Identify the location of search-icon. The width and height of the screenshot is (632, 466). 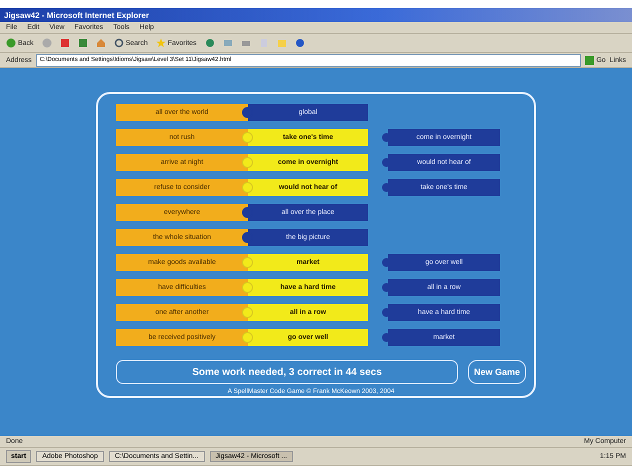
(119, 43).